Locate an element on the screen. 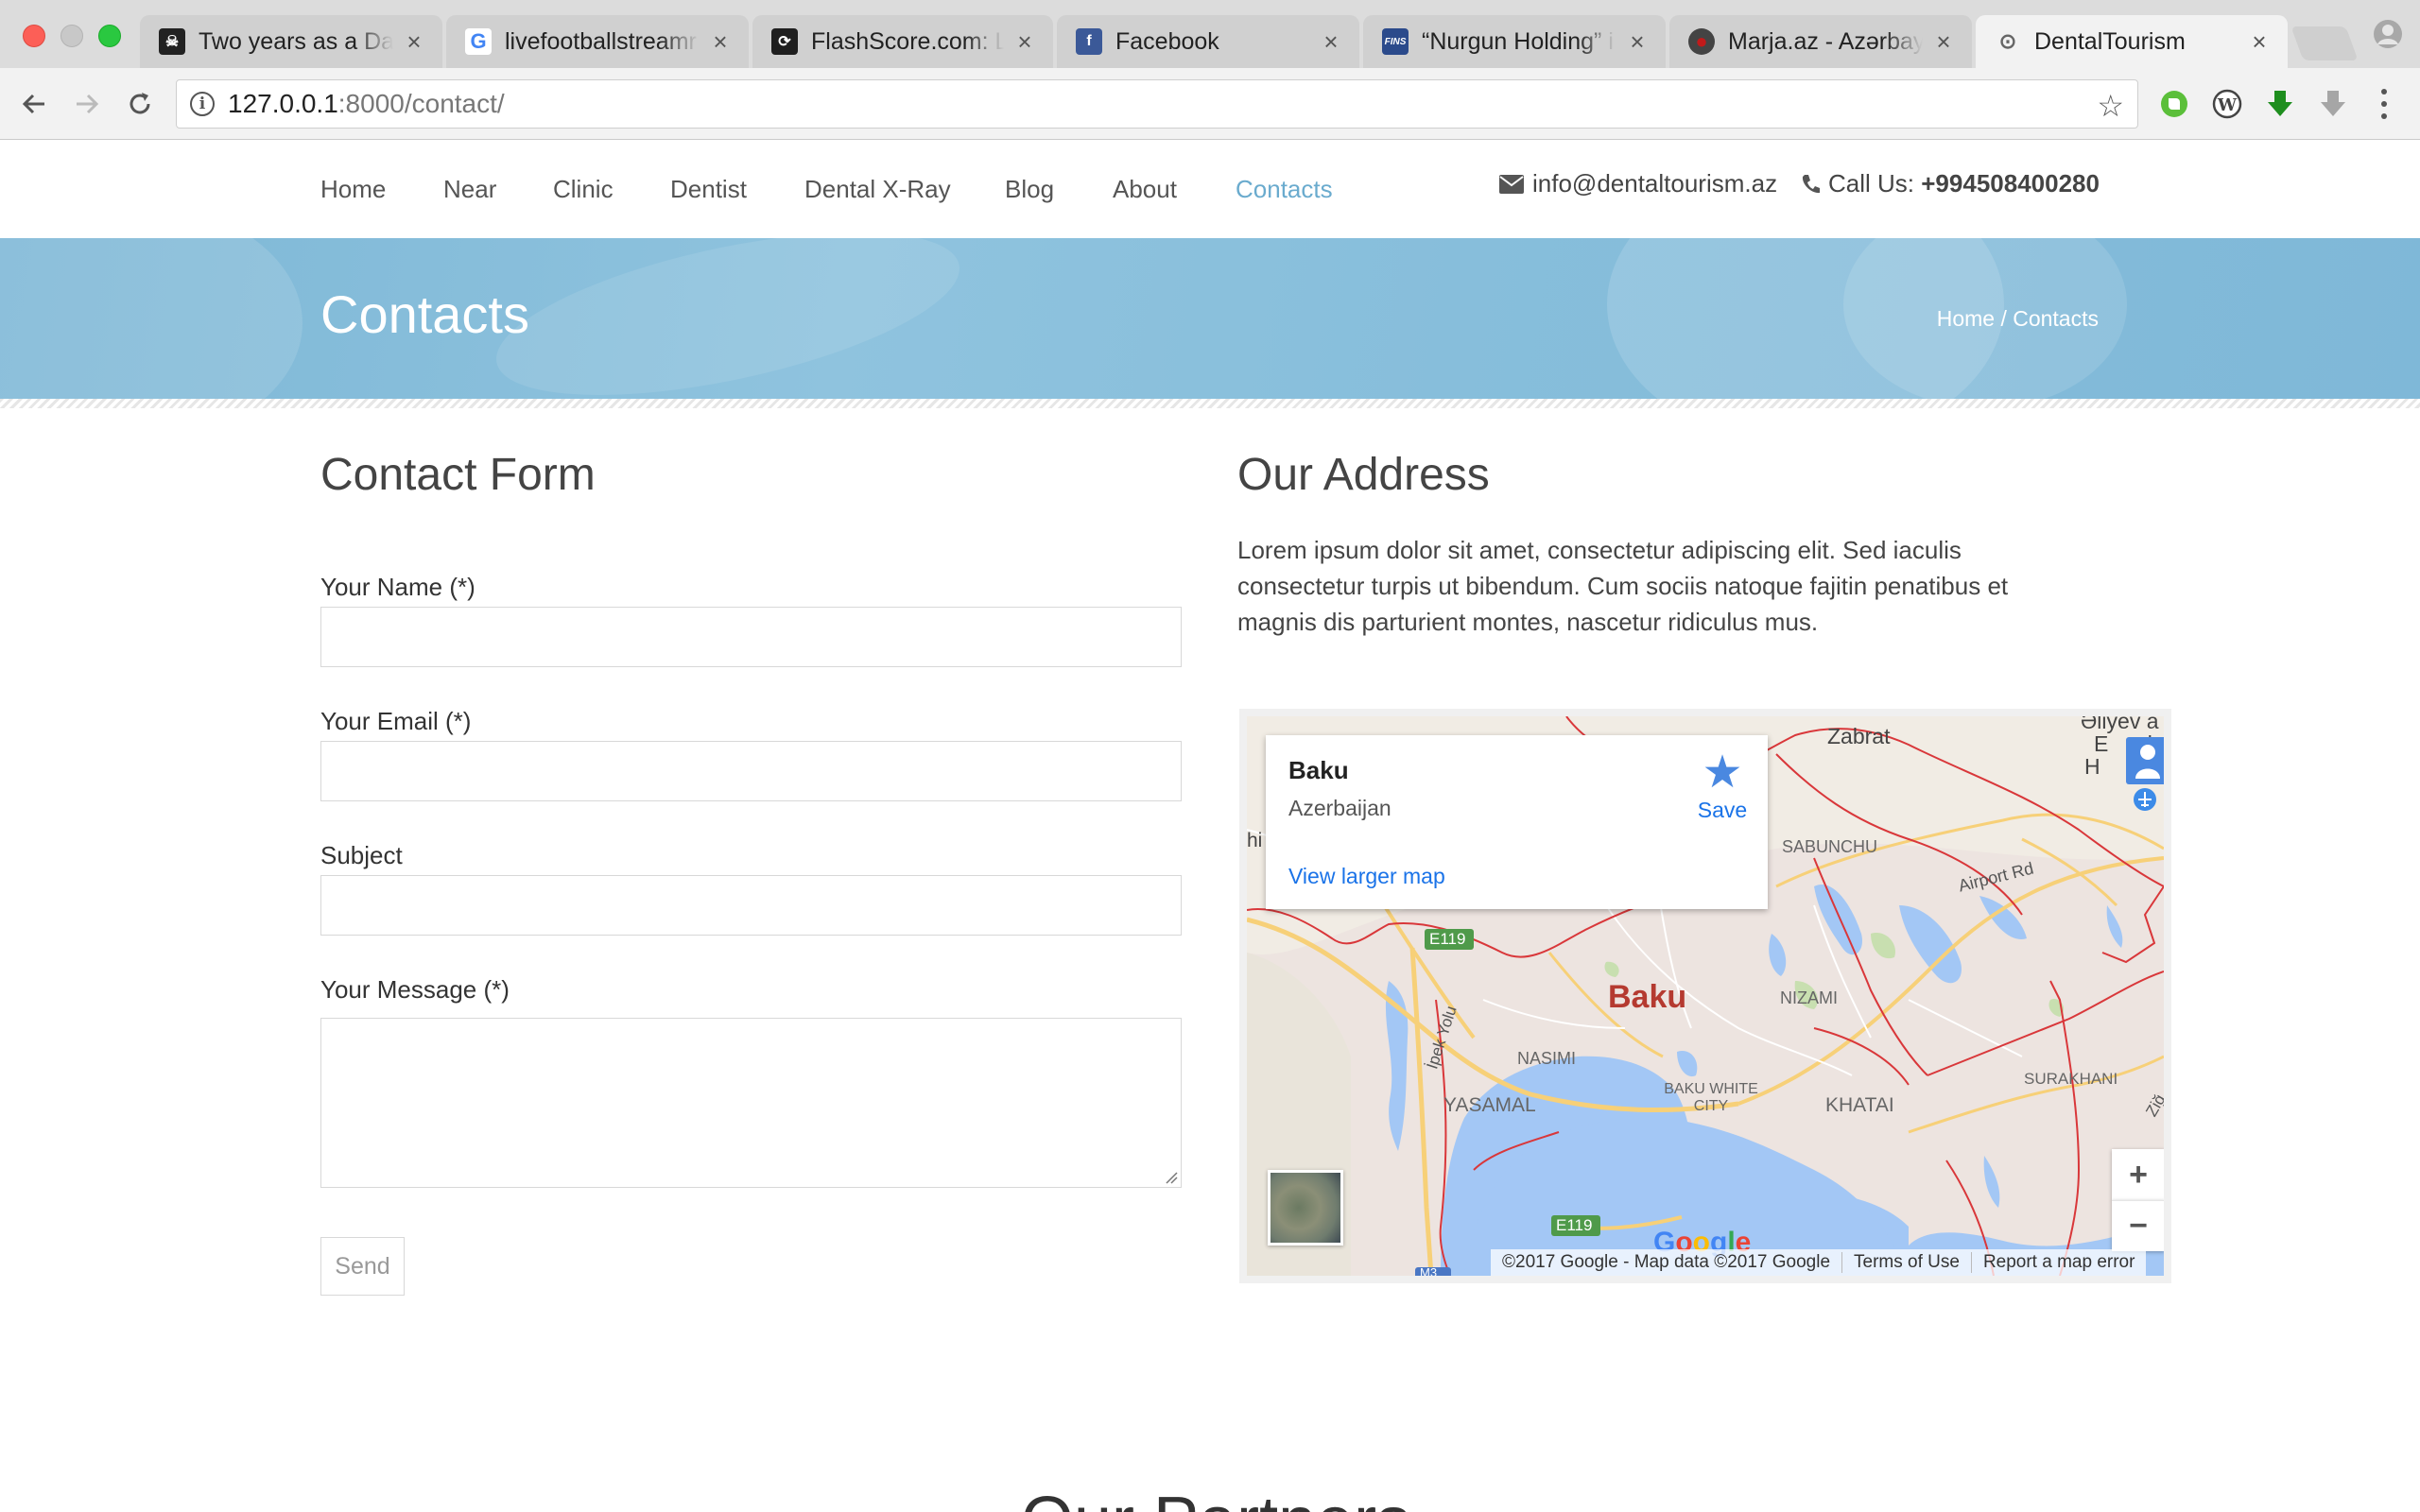  map-label-nizami: NIZAMI is located at coordinates (1809, 997).